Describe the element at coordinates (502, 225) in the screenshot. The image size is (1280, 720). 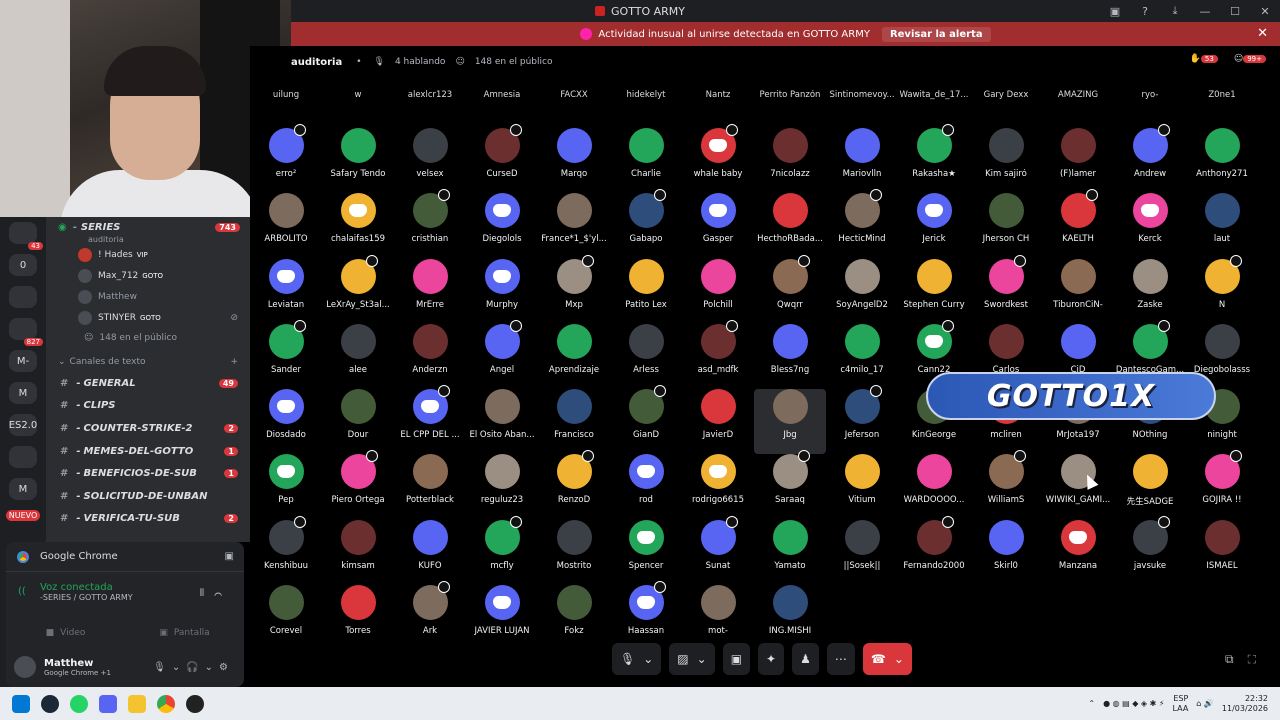
I see `participant-tile: Diegolols` at that location.